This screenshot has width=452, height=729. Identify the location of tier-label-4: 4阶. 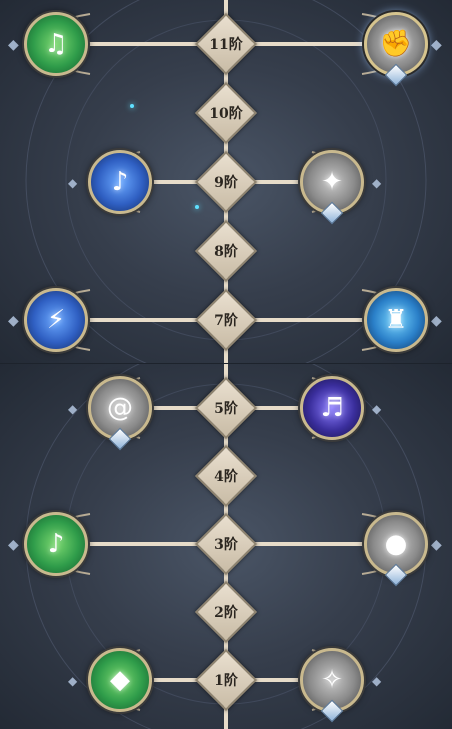
(226, 477).